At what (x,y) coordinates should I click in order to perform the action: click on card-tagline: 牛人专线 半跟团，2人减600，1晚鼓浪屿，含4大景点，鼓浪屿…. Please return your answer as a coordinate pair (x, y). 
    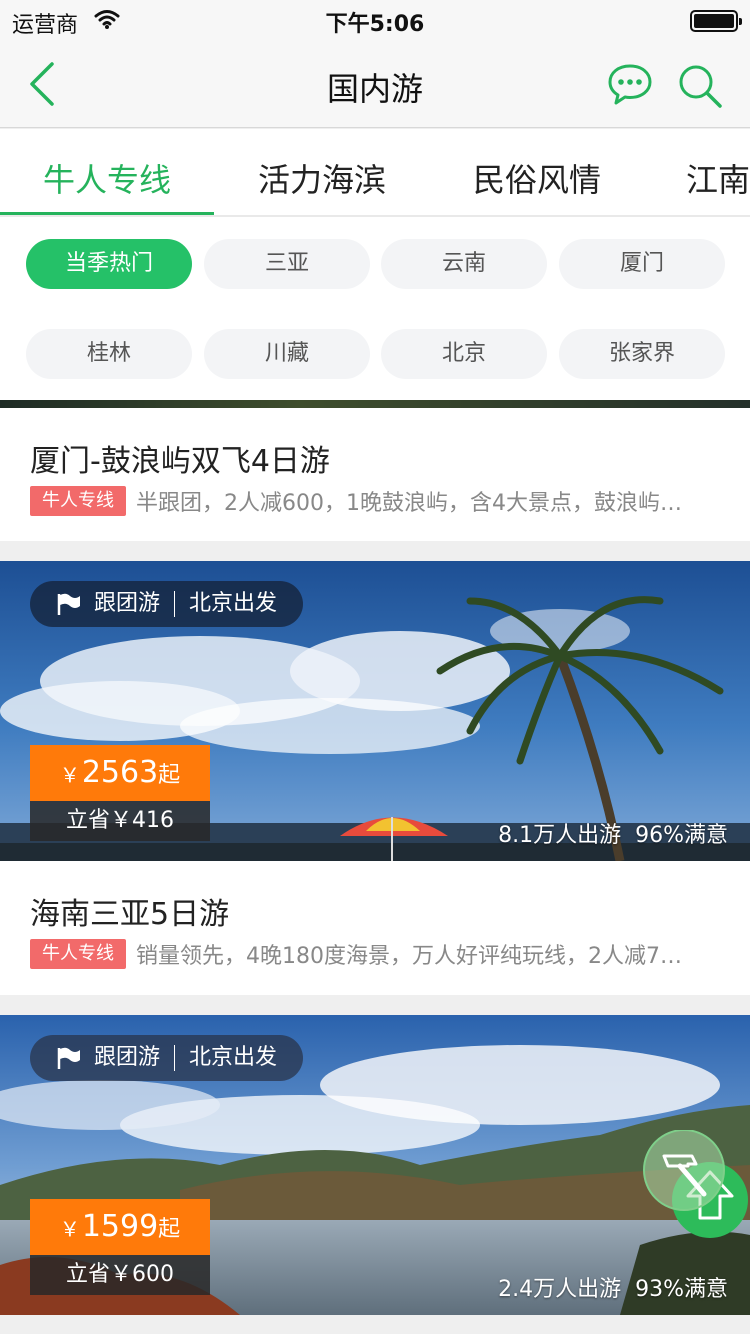
    Looking at the image, I should click on (356, 500).